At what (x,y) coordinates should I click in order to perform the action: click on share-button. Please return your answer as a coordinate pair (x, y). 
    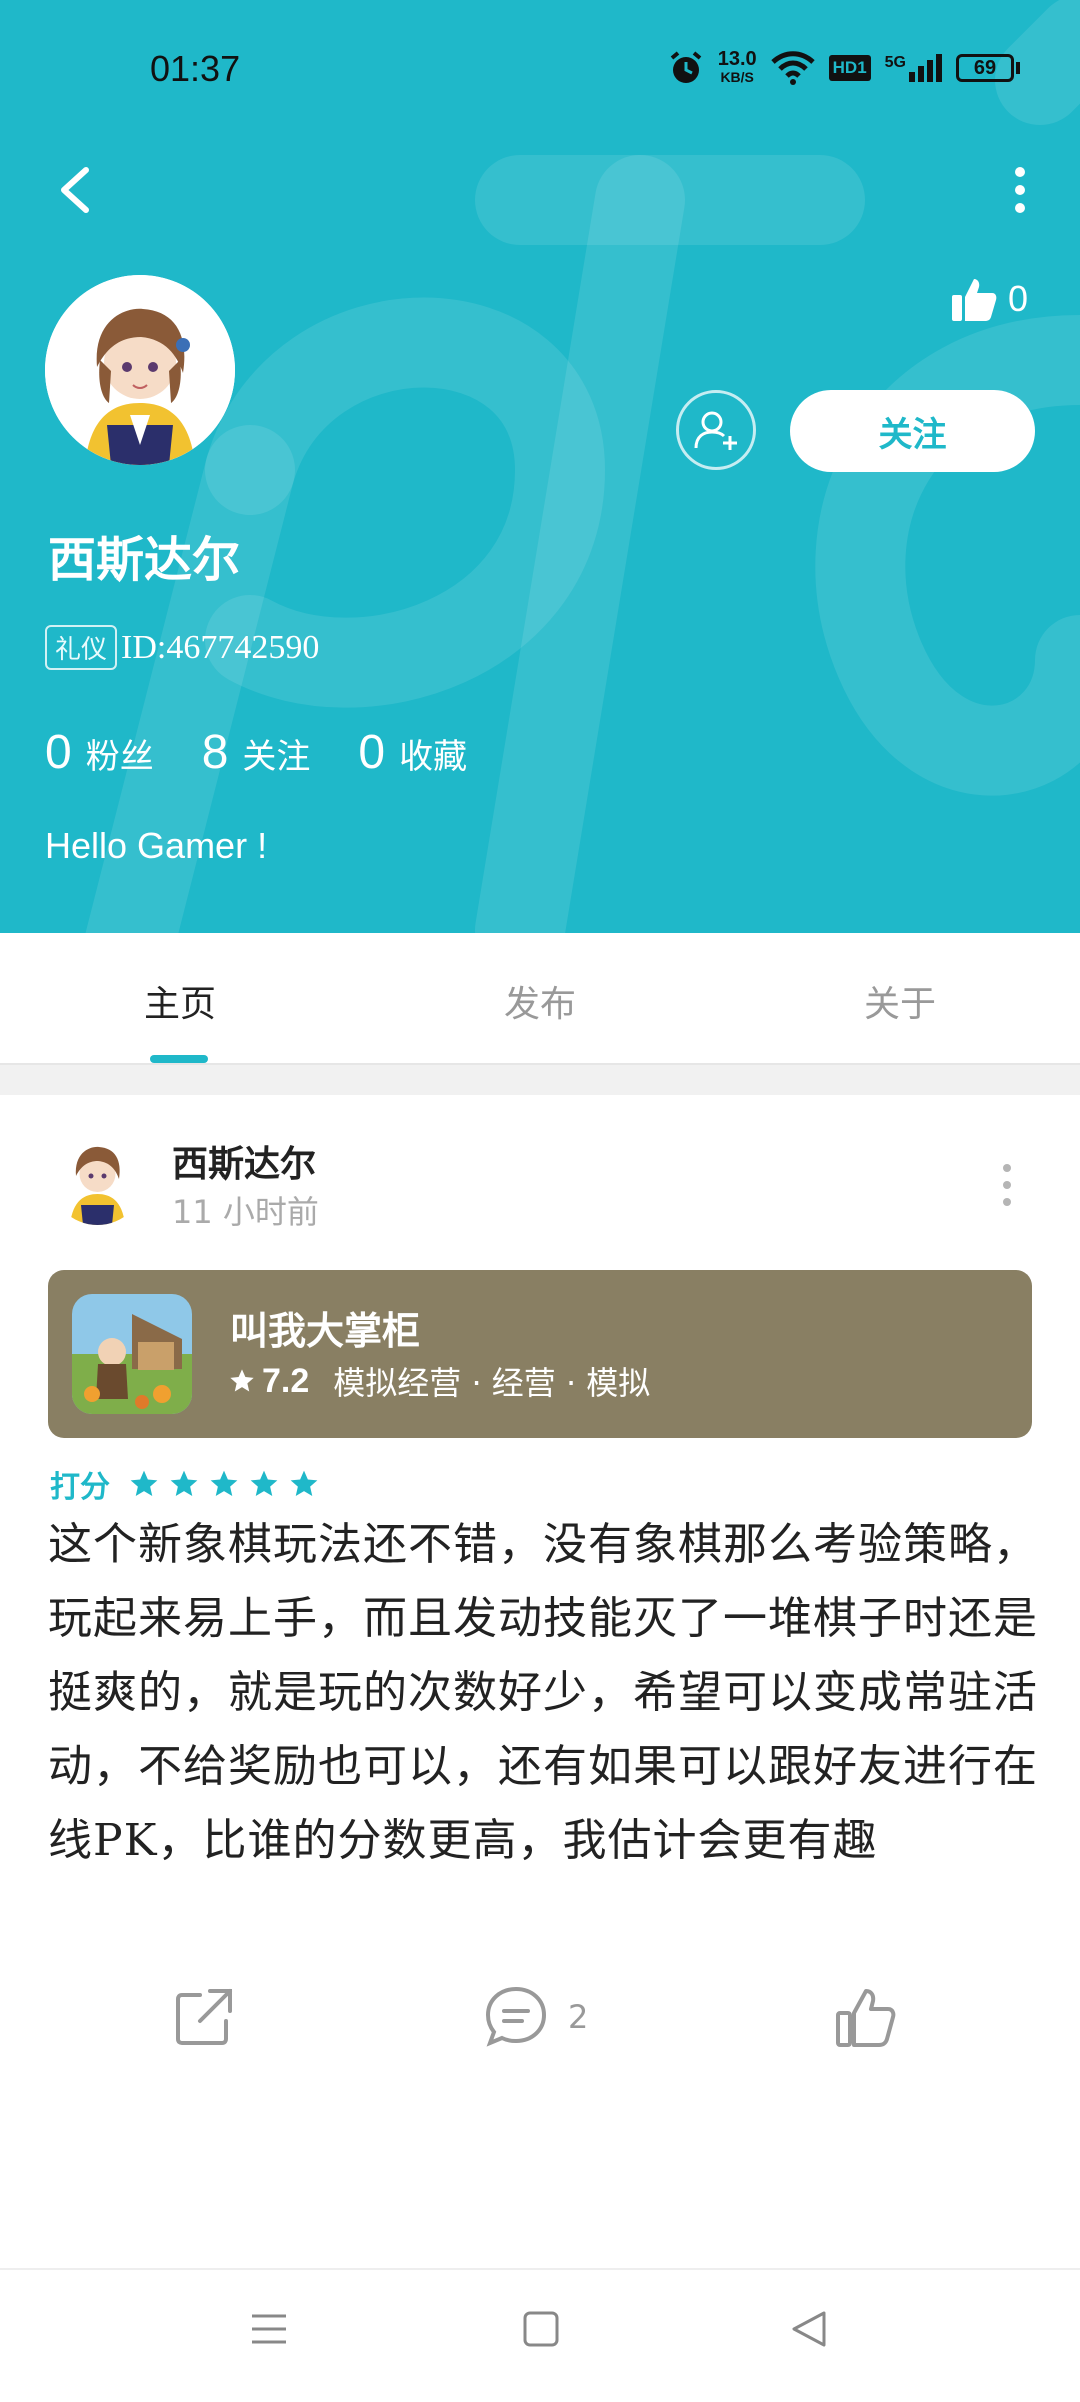
    Looking at the image, I should click on (204, 2017).